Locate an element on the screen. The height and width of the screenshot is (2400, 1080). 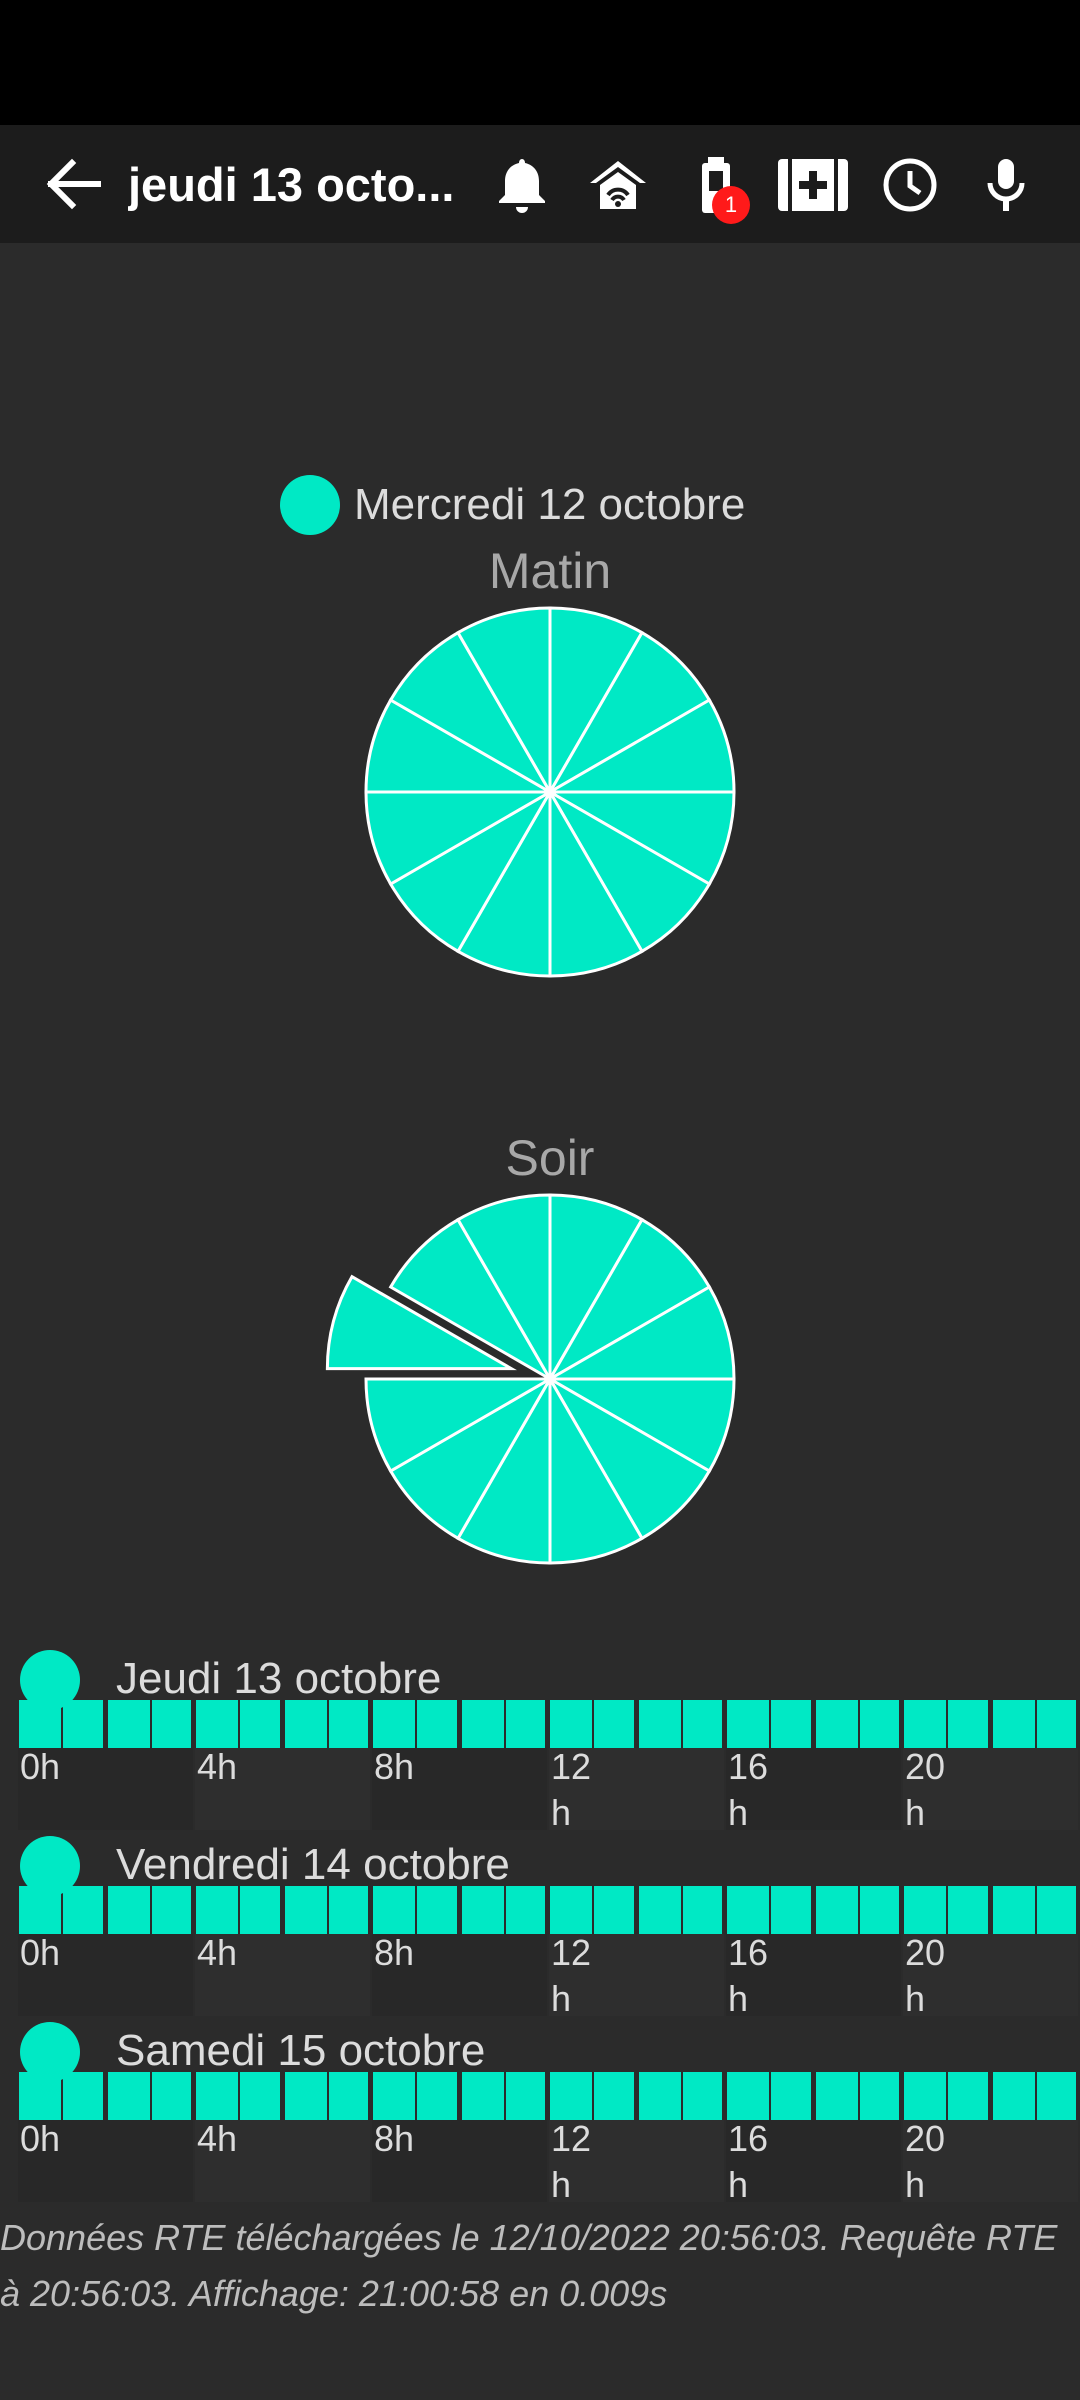
day-label: Vendredi 14 octobre is located at coordinates (313, 1864).